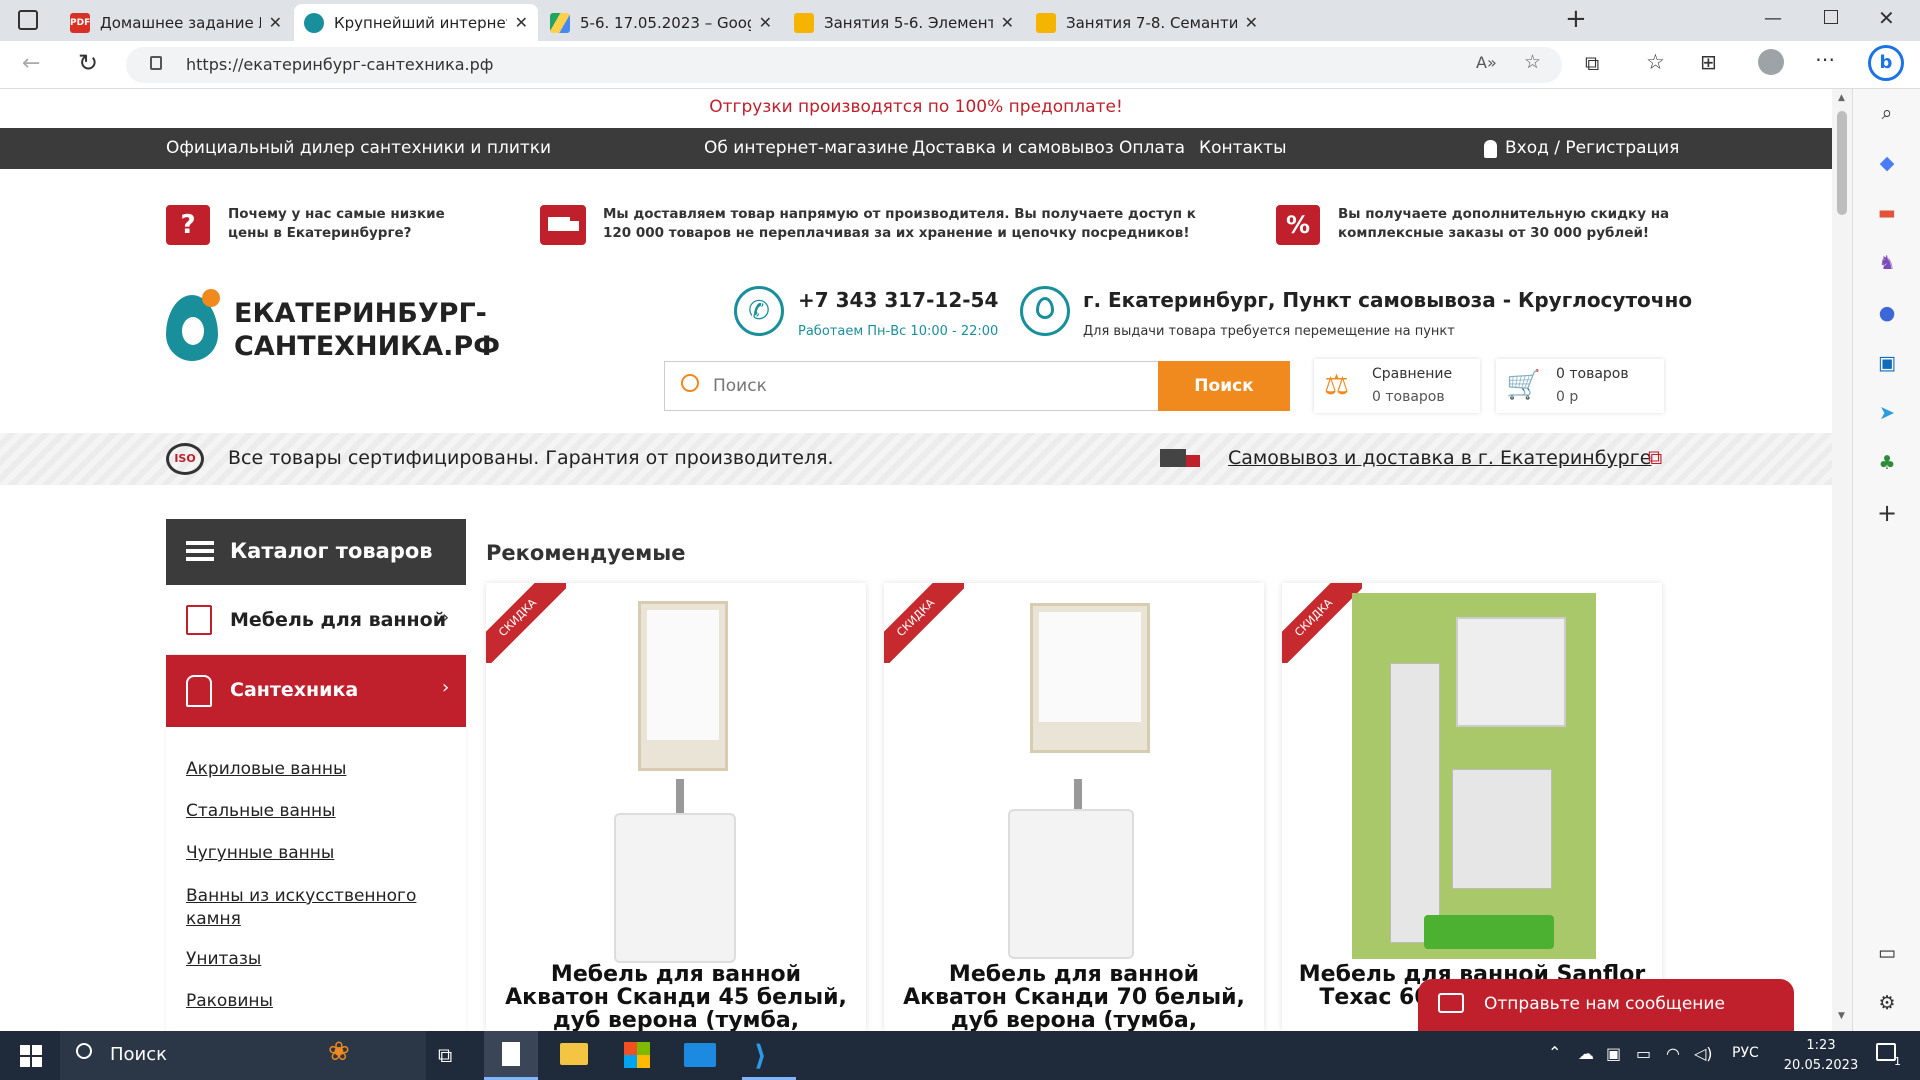 The image size is (1920, 1080). What do you see at coordinates (904, 22) in the screenshot?
I see `tab-slides-5-6: Занятия 5-6. Элемент разделен ✕` at bounding box center [904, 22].